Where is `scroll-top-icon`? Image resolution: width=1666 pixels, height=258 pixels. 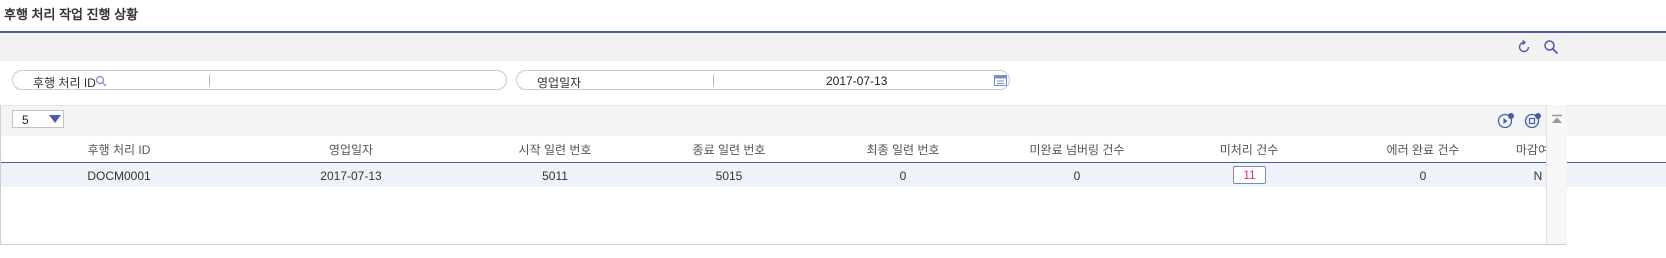 scroll-top-icon is located at coordinates (1557, 120).